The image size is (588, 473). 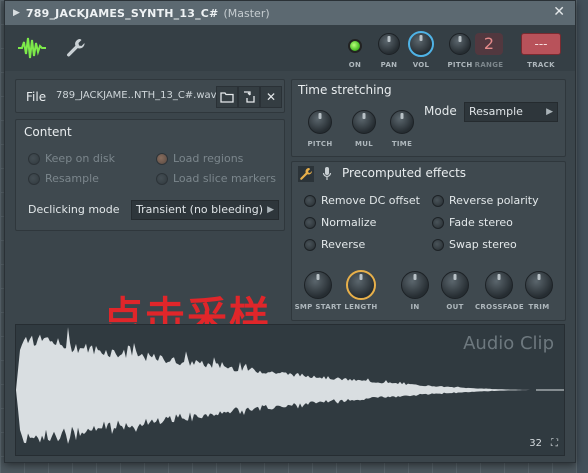 I want to click on remove-file-button: ✕, so click(x=271, y=97).